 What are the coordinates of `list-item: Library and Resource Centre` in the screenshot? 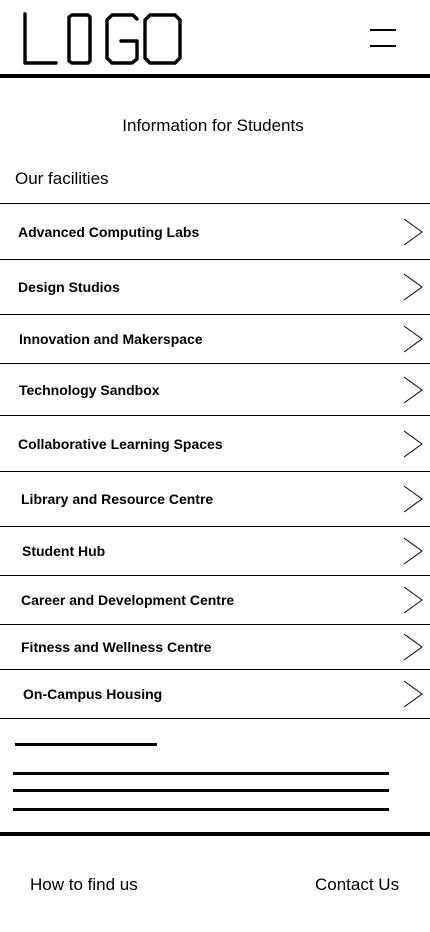 It's located at (215, 498).